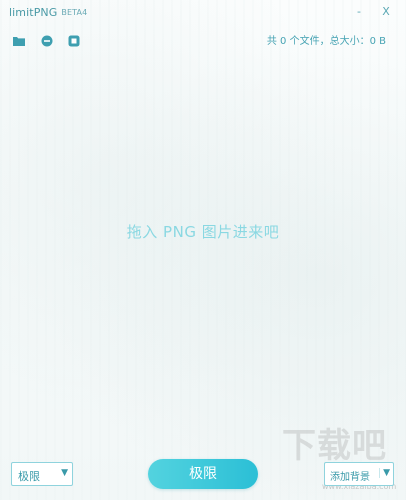 Image resolution: width=406 pixels, height=500 pixels. Describe the element at coordinates (74, 12) in the screenshot. I see `app-version-badge: BETA4` at that location.